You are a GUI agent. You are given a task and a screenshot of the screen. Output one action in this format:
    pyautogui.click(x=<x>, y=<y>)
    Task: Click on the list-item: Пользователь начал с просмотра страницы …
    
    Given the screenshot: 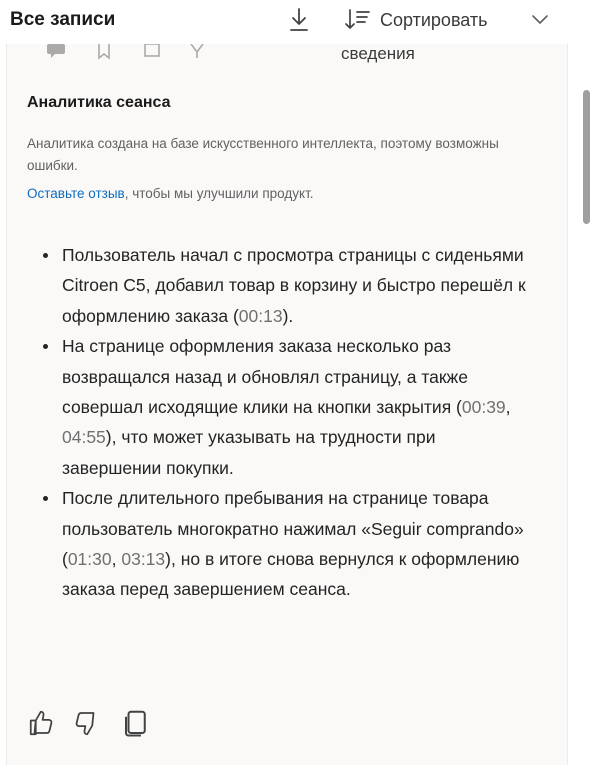 What is the action you would take?
    pyautogui.click(x=287, y=285)
    